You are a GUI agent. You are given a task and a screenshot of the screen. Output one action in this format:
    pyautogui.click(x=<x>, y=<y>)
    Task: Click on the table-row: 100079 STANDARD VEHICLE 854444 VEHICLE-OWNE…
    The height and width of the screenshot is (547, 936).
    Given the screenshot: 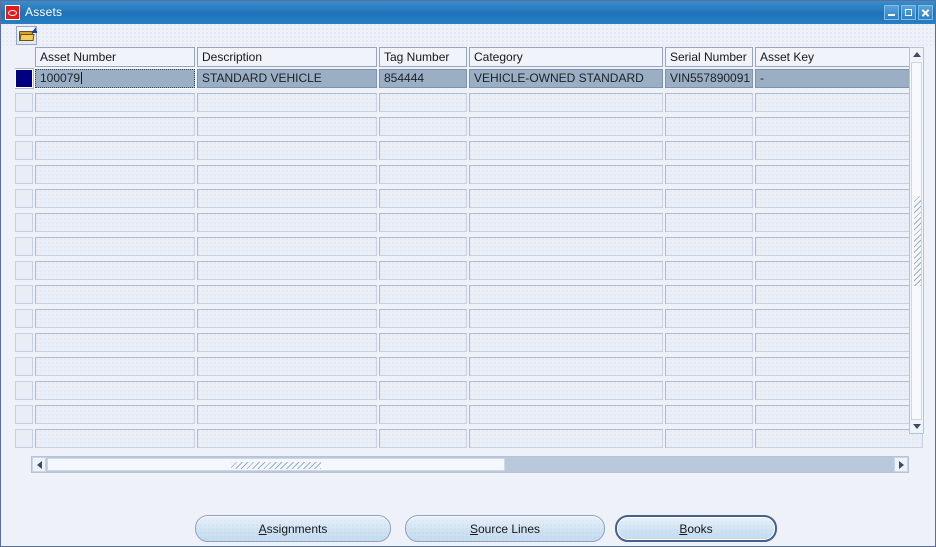 What is the action you would take?
    pyautogui.click(x=469, y=79)
    